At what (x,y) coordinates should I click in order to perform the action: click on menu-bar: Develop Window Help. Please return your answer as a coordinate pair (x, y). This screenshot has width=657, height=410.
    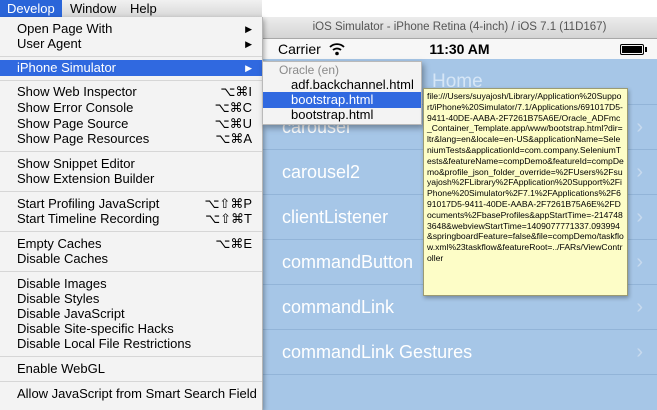
    Looking at the image, I should click on (131, 9).